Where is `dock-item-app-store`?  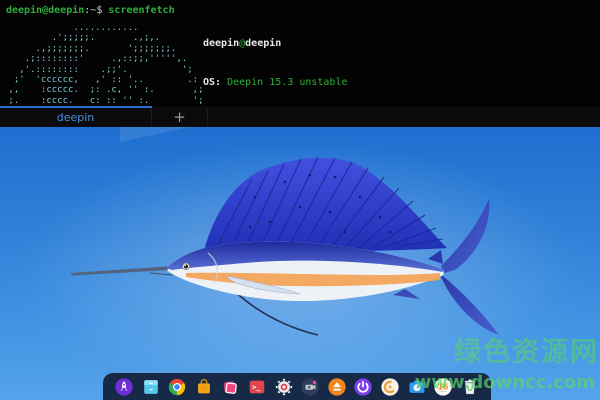 dock-item-app-store is located at coordinates (203, 386).